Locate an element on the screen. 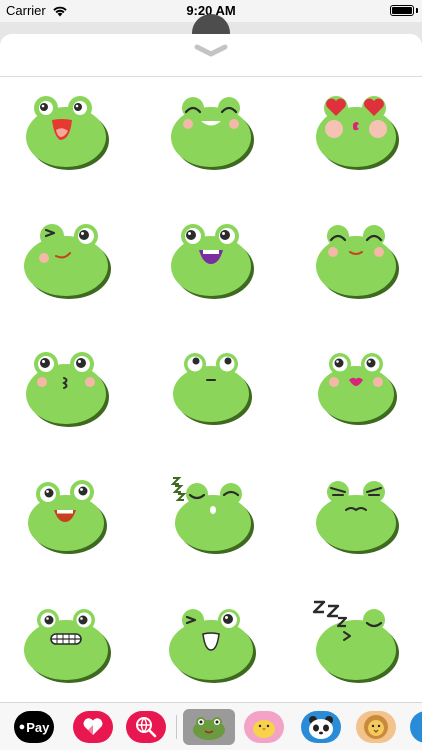 Image resolution: width=422 pixels, height=750 pixels. lion-sticker-app is located at coordinates (376, 727).